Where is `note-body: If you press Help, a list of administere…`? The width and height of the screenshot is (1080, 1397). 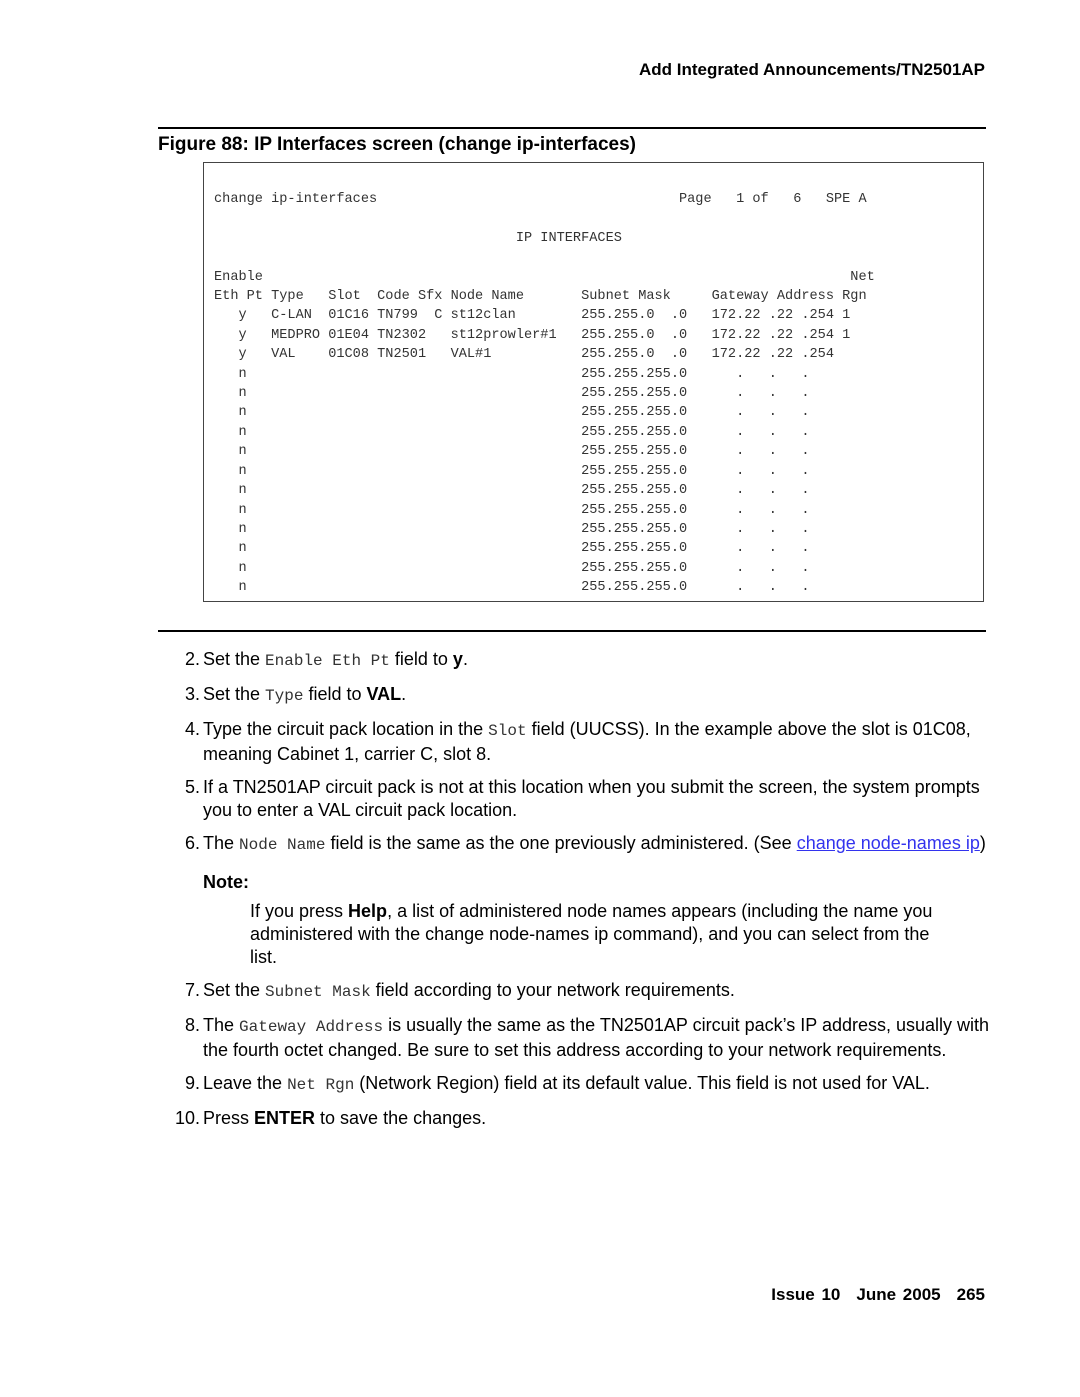
note-body: If you press Help, a list of administere… is located at coordinates (591, 934).